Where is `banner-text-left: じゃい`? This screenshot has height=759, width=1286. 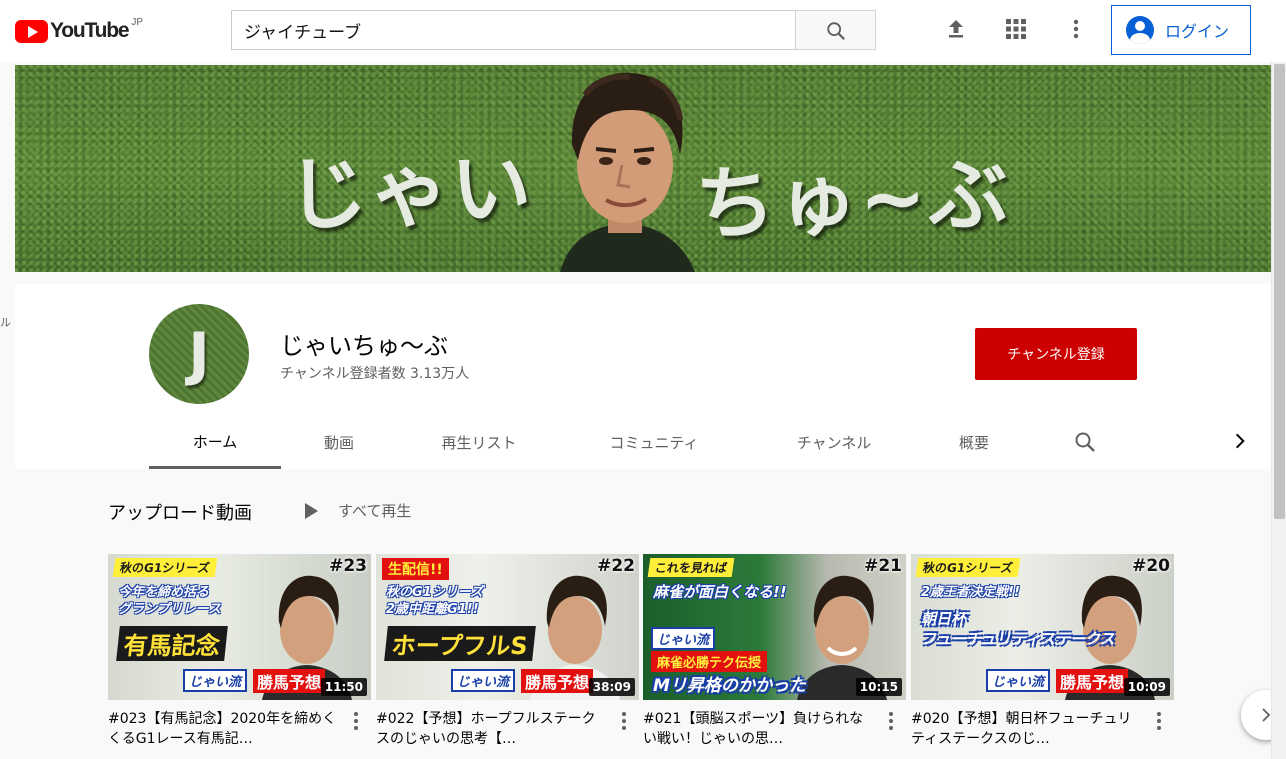
banner-text-left: じゃい is located at coordinates (410, 191).